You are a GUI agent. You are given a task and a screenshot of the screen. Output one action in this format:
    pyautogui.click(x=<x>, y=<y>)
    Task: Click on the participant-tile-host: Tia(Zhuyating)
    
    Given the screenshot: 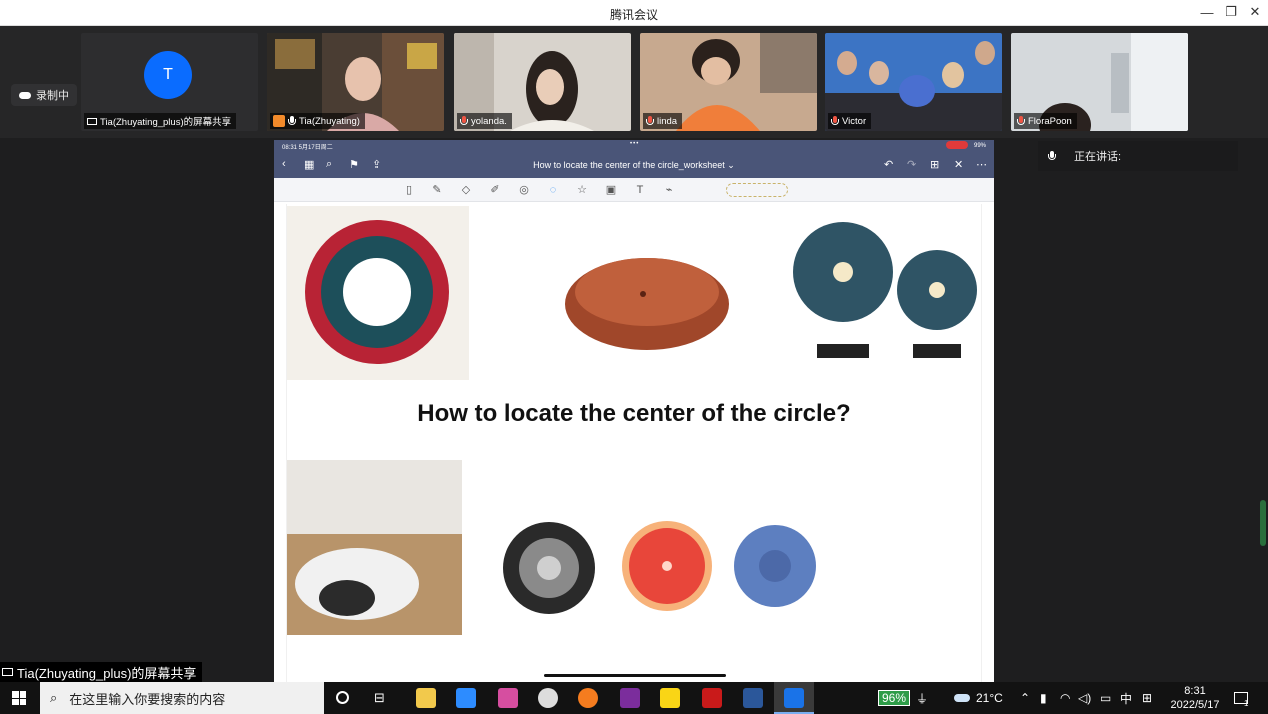 What is the action you would take?
    pyautogui.click(x=355, y=82)
    